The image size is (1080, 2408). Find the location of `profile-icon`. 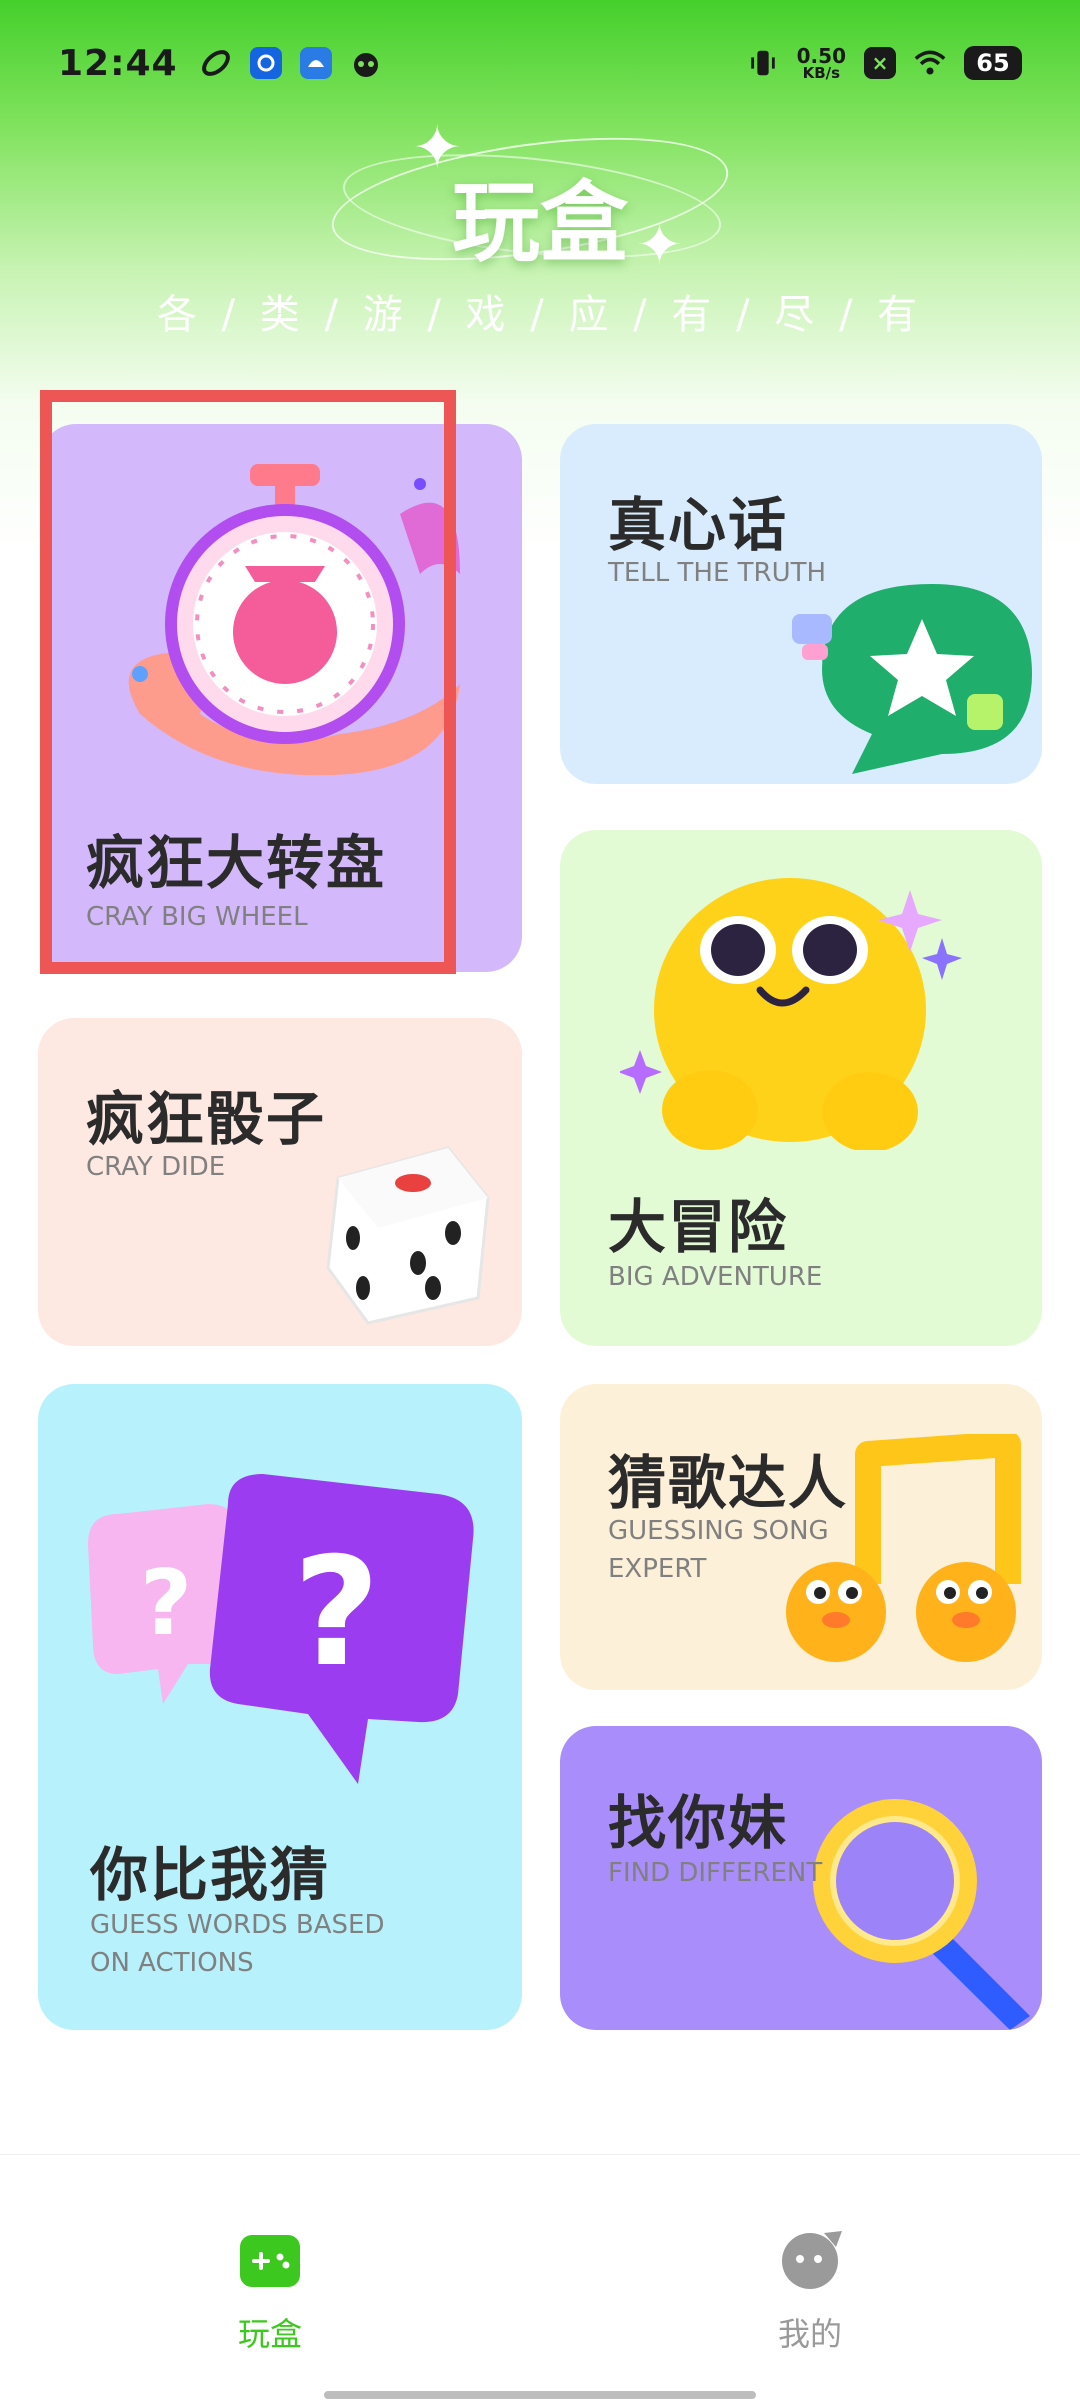

profile-icon is located at coordinates (812, 2259).